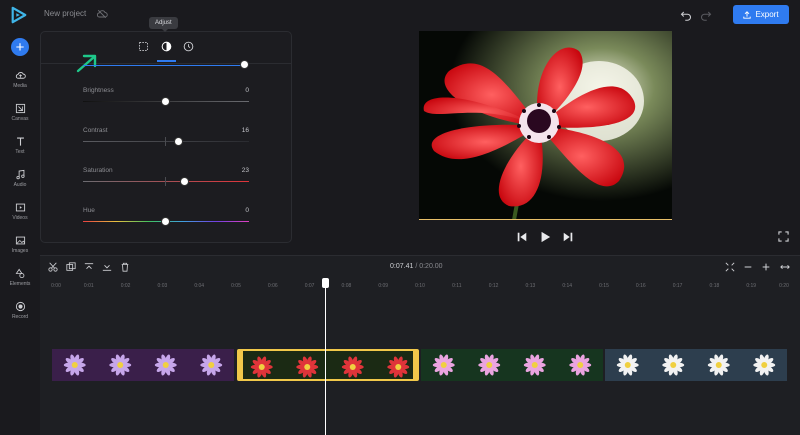 This screenshot has width=800, height=435. What do you see at coordinates (71, 267) in the screenshot?
I see `duplicate-icon` at bounding box center [71, 267].